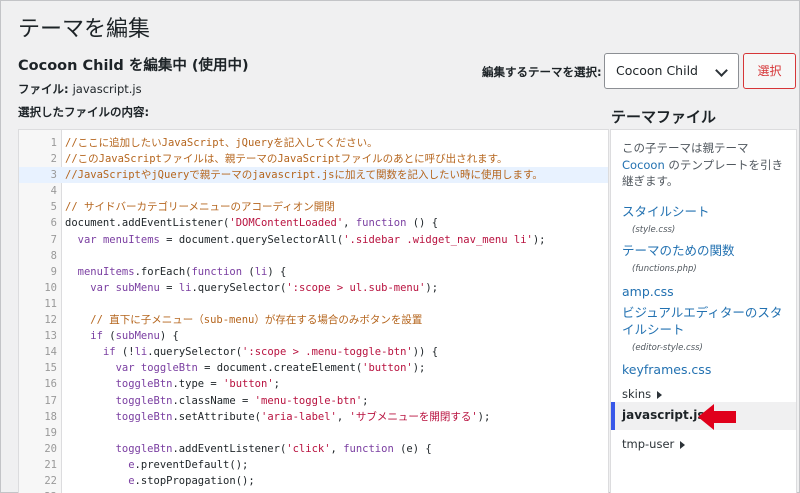  Describe the element at coordinates (137, 287) in the screenshot. I see `code-token: subMenu` at that location.